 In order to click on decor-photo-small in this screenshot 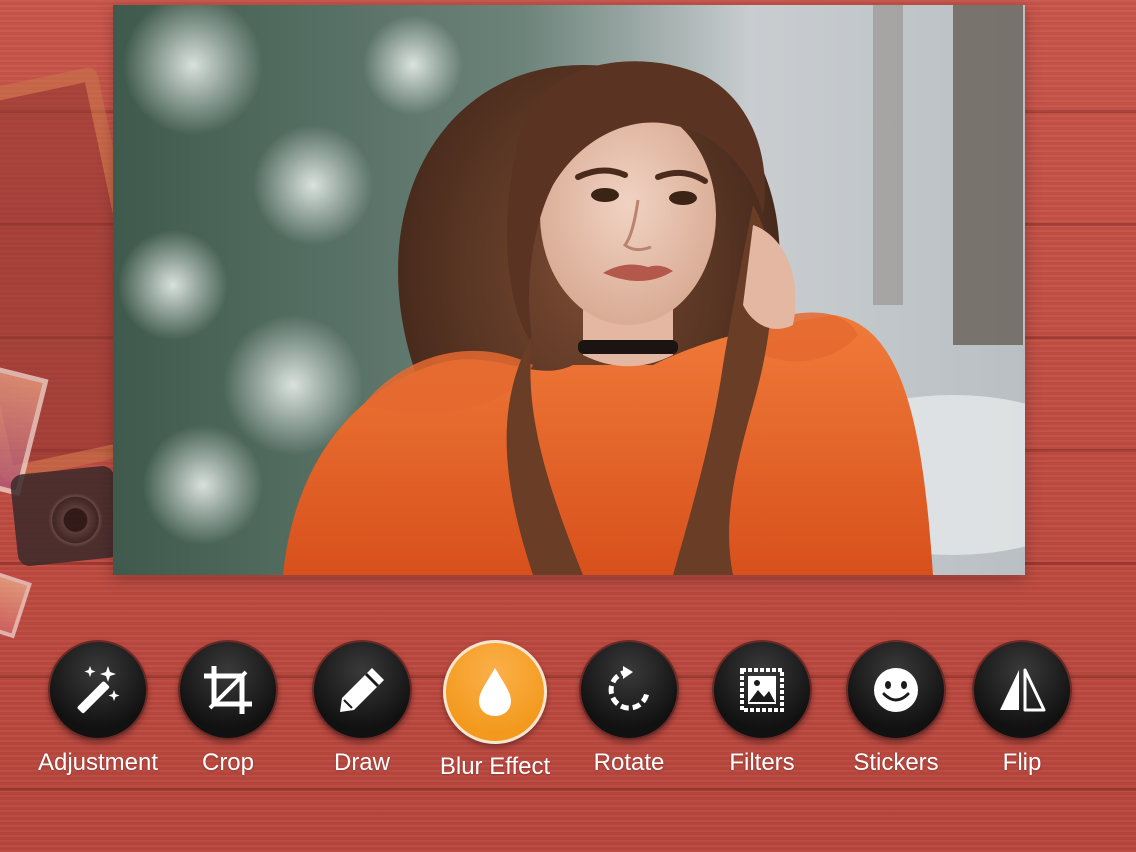, I will do `click(16, 604)`.